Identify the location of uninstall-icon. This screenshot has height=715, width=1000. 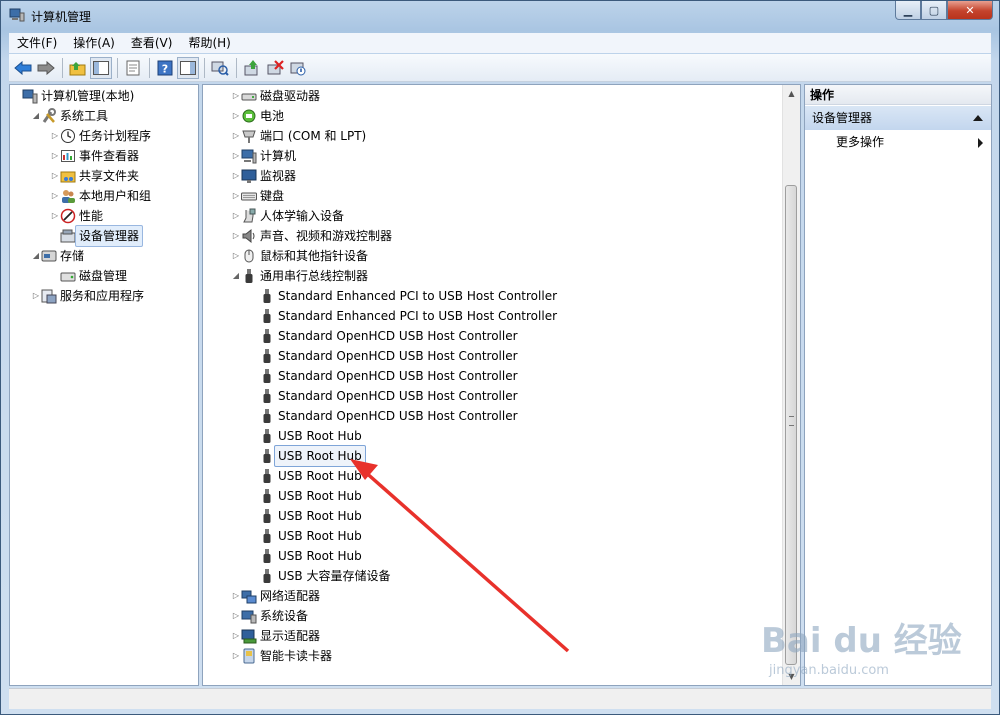
(275, 66).